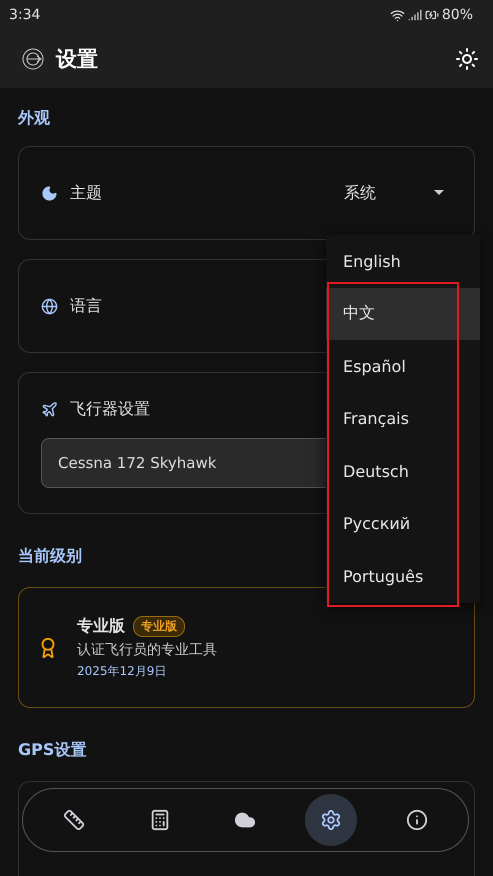 This screenshot has width=493, height=876. I want to click on info-icon, so click(417, 820).